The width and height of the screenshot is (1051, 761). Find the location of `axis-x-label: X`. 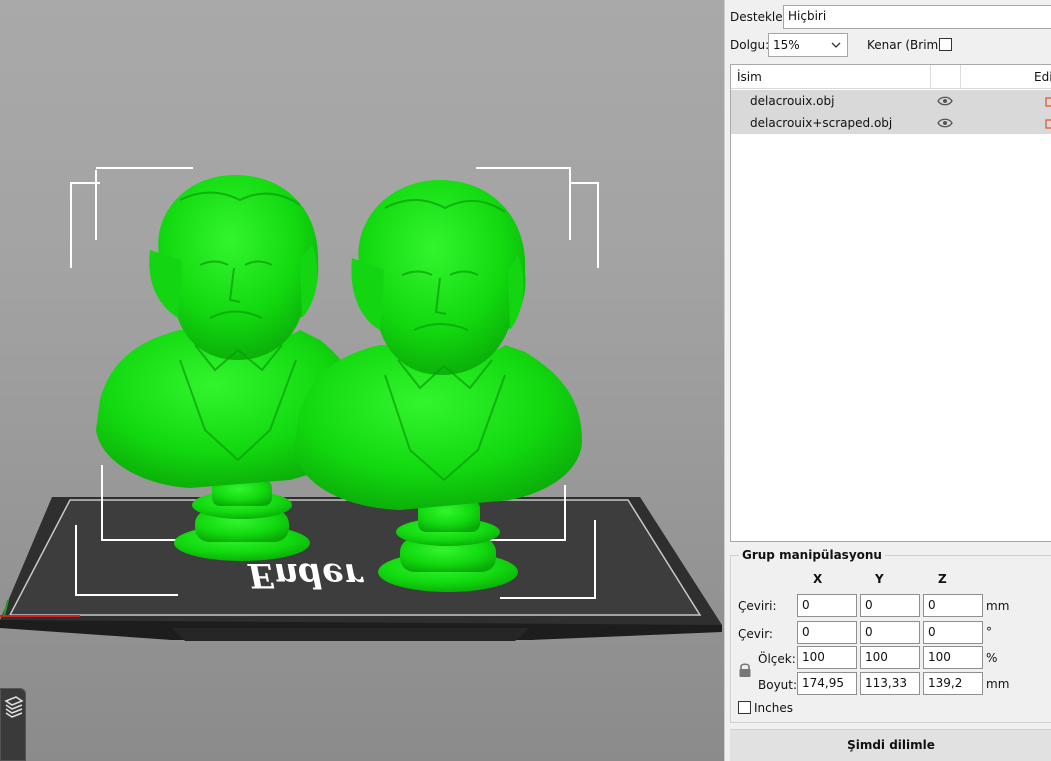

axis-x-label: X is located at coordinates (818, 579).